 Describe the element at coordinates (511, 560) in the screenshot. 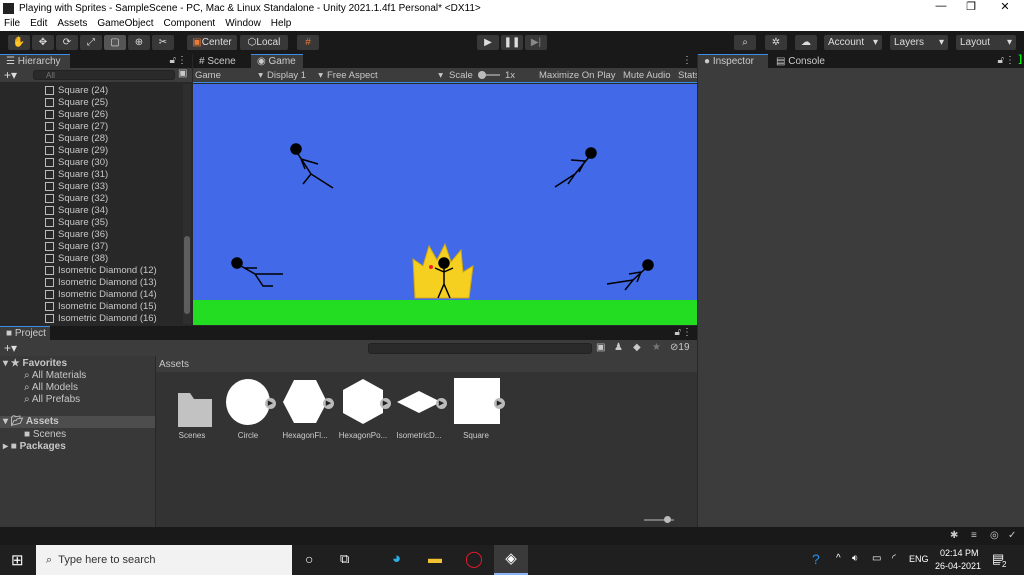

I see `unity-taskbar-icon: ◈` at that location.